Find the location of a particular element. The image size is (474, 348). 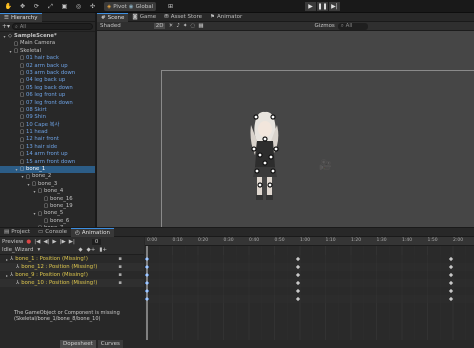

hierarchy-item: ▢ bone_6 is located at coordinates (47, 221).